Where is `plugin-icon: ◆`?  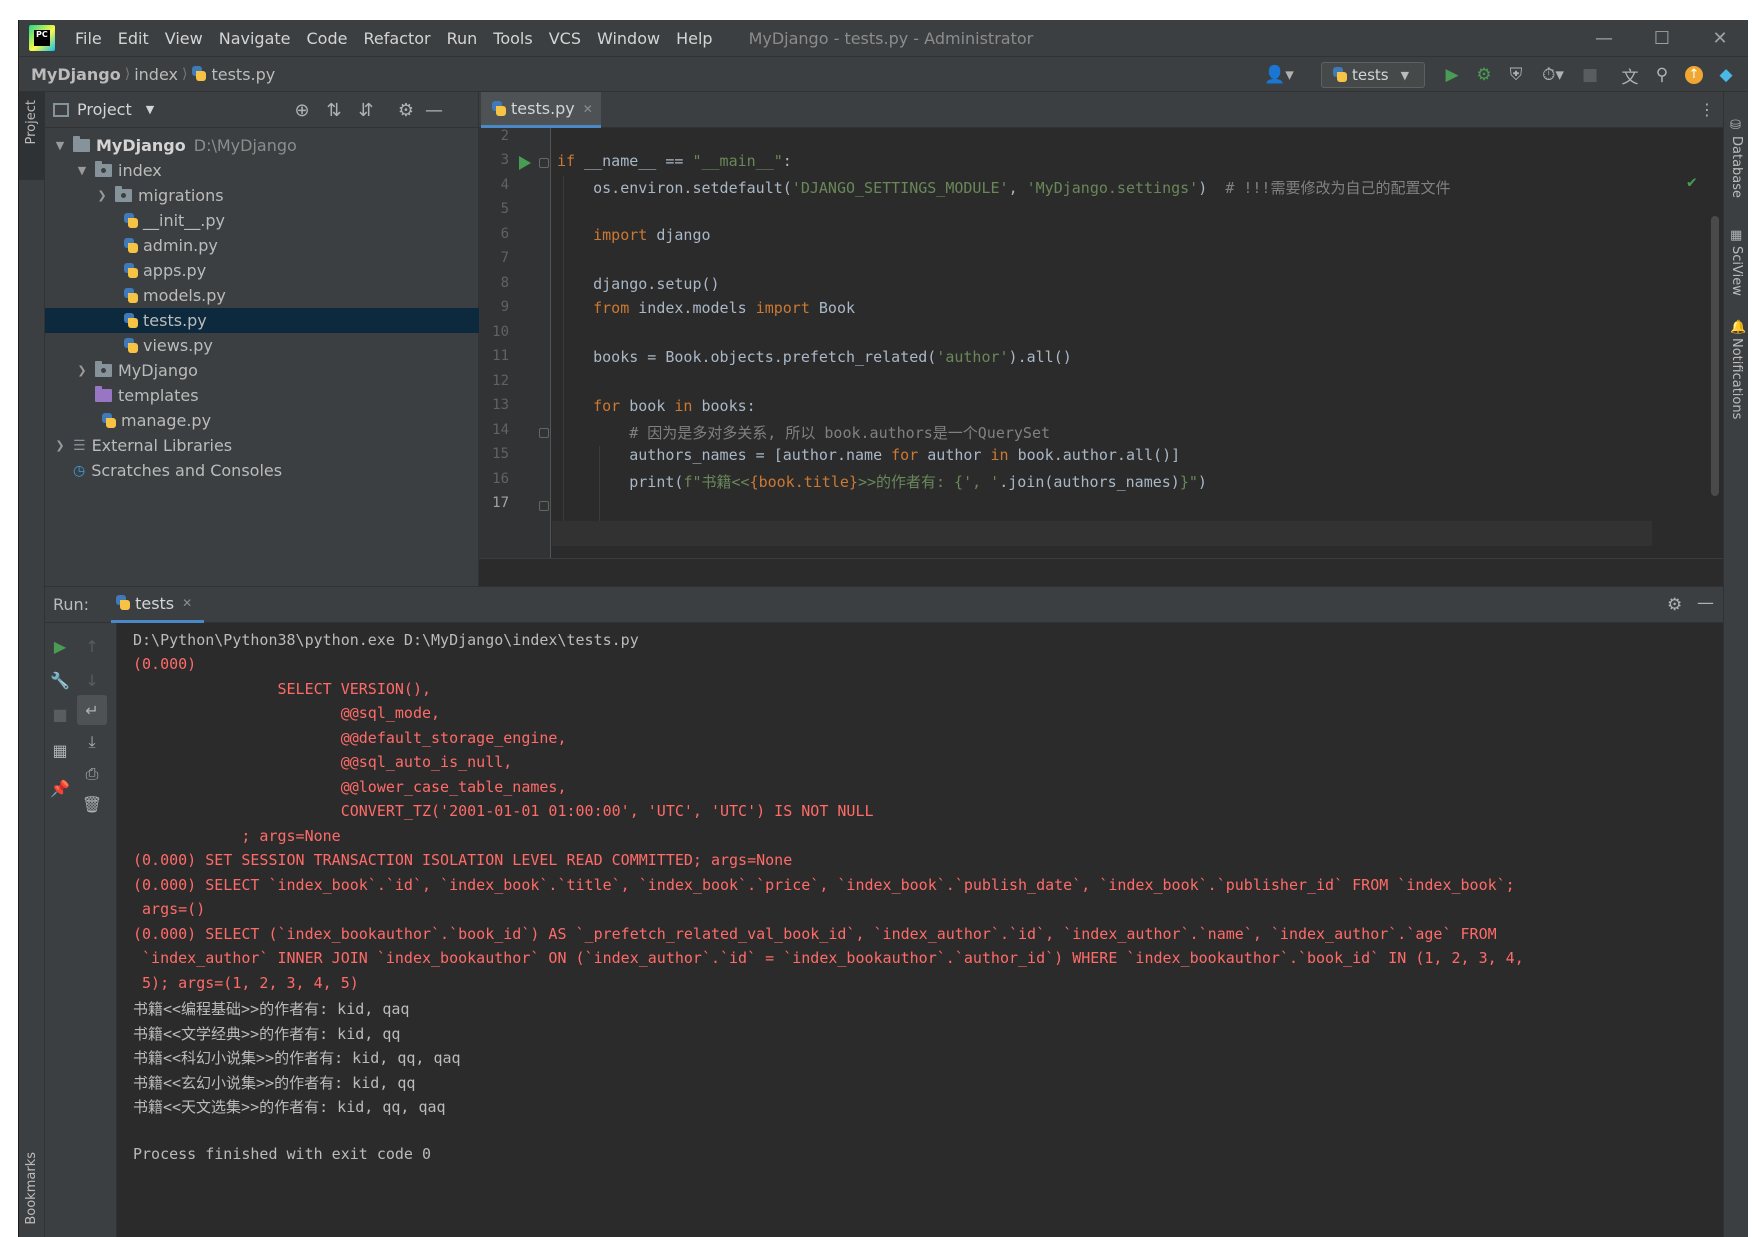
plugin-icon: ◆ is located at coordinates (1726, 75).